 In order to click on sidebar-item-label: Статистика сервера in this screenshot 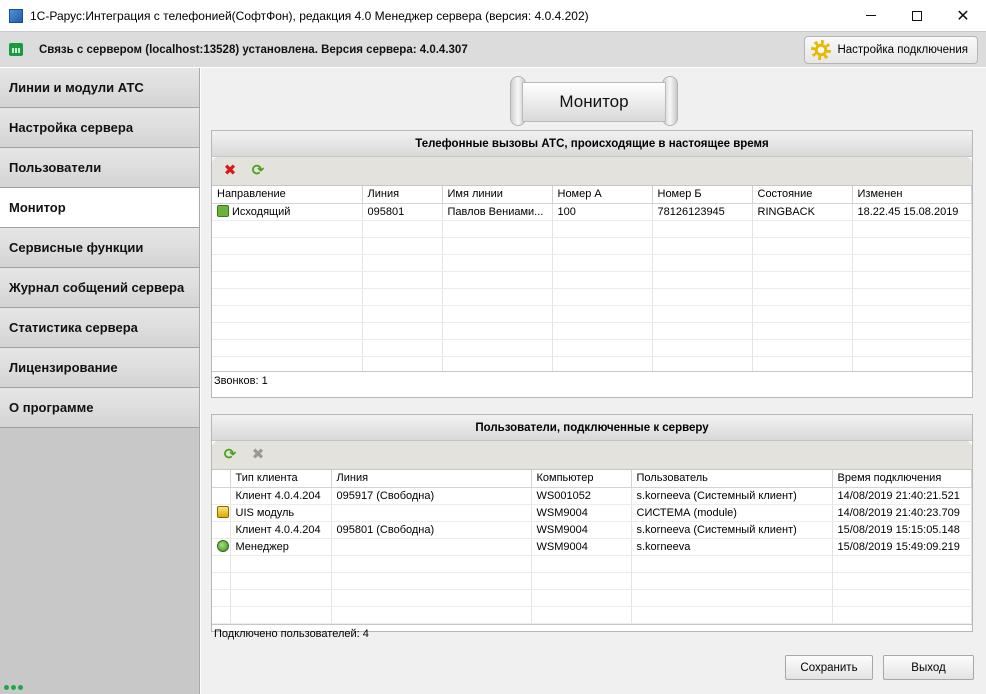, I will do `click(73, 327)`.